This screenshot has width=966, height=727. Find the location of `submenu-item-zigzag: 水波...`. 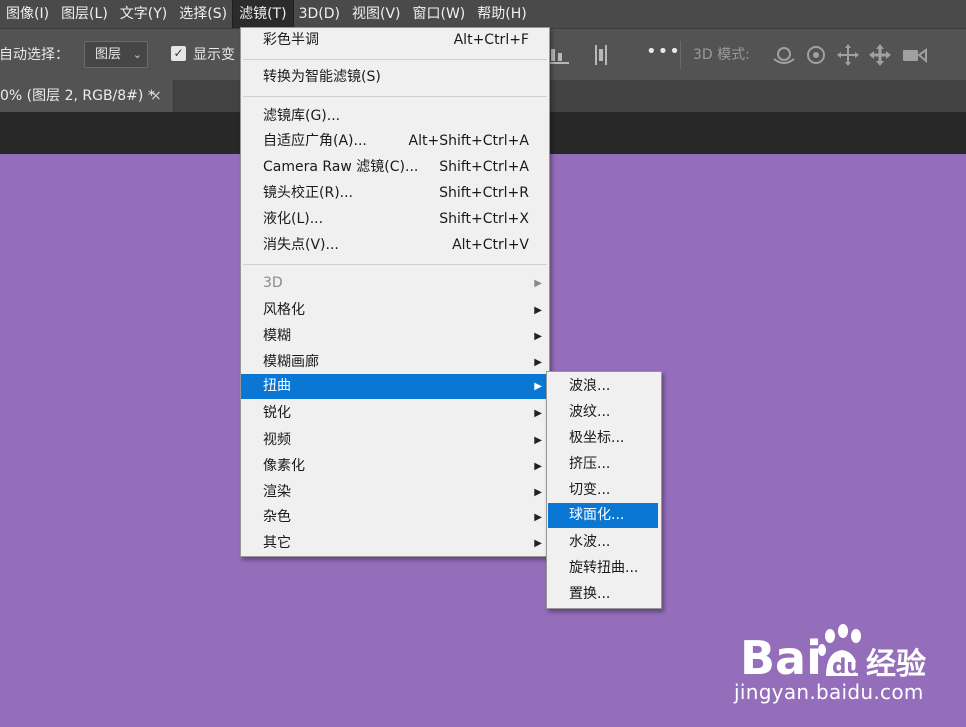

submenu-item-zigzag: 水波... is located at coordinates (604, 542).